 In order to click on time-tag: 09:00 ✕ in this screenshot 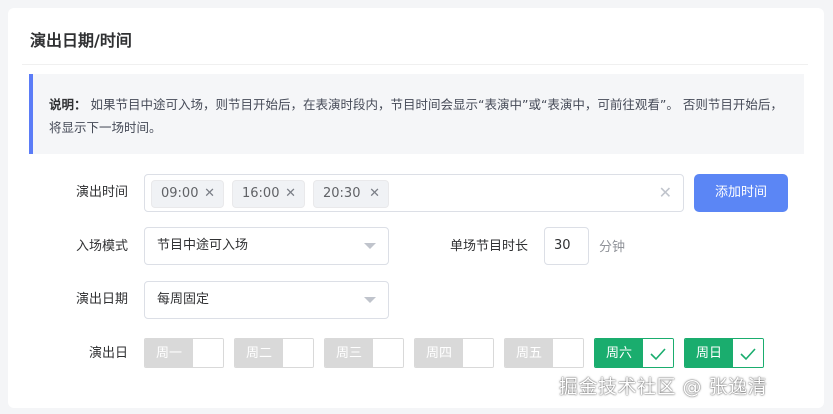, I will do `click(187, 194)`.